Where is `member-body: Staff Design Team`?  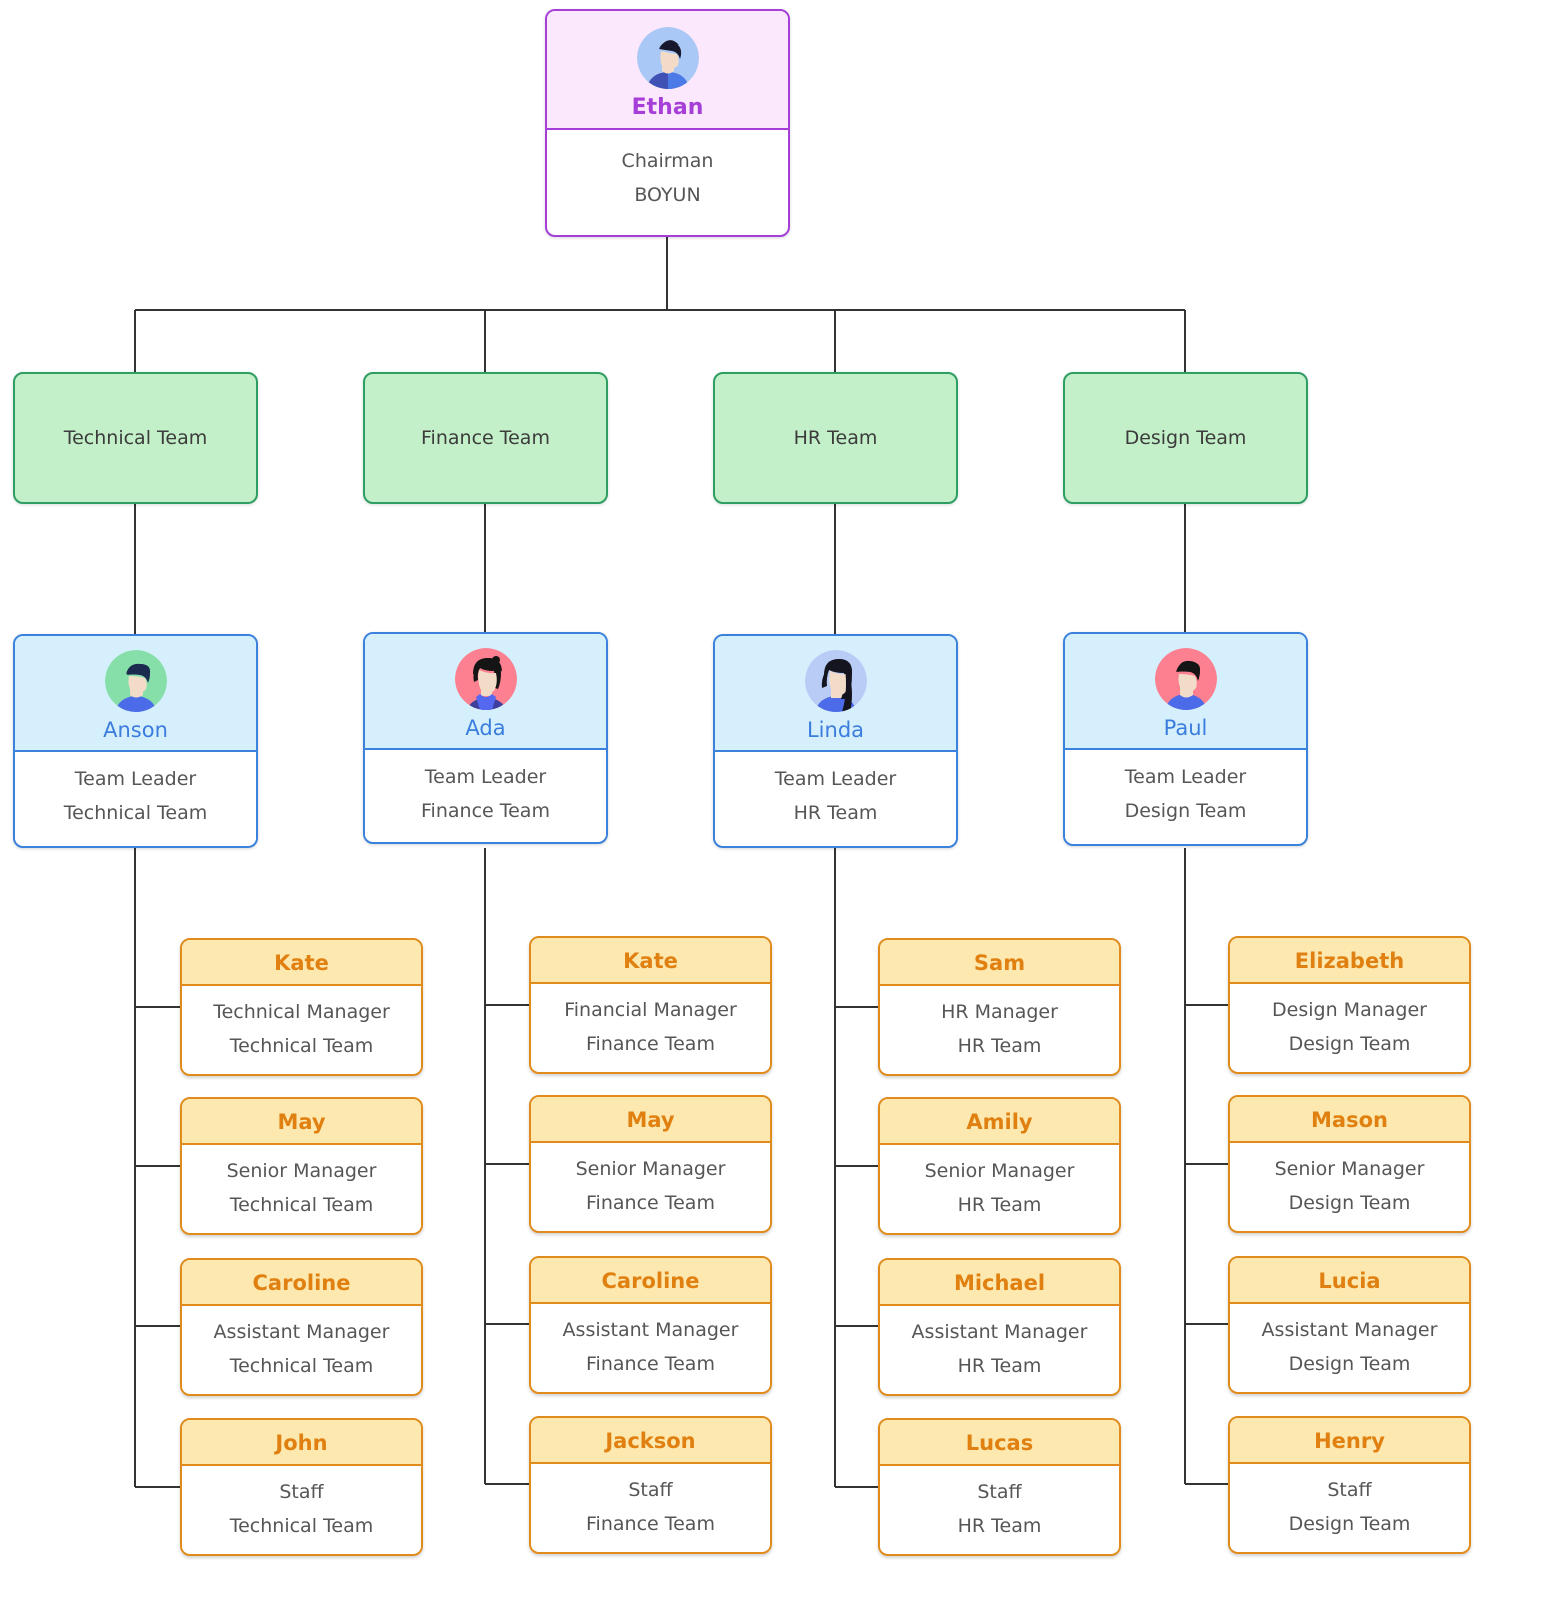
member-body: Staff Design Team is located at coordinates (1349, 1507).